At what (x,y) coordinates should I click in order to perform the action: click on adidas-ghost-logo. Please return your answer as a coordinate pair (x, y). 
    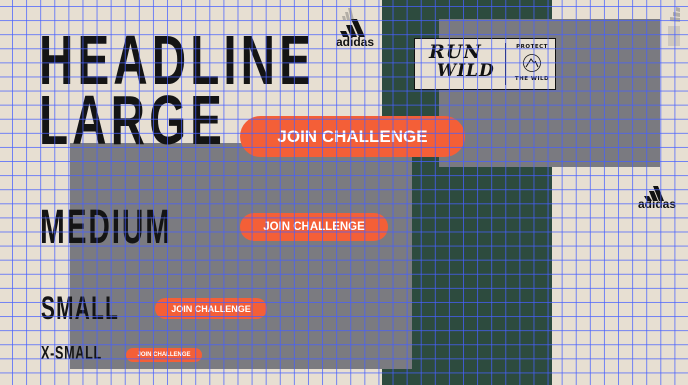
    Looking at the image, I should click on (350, 12).